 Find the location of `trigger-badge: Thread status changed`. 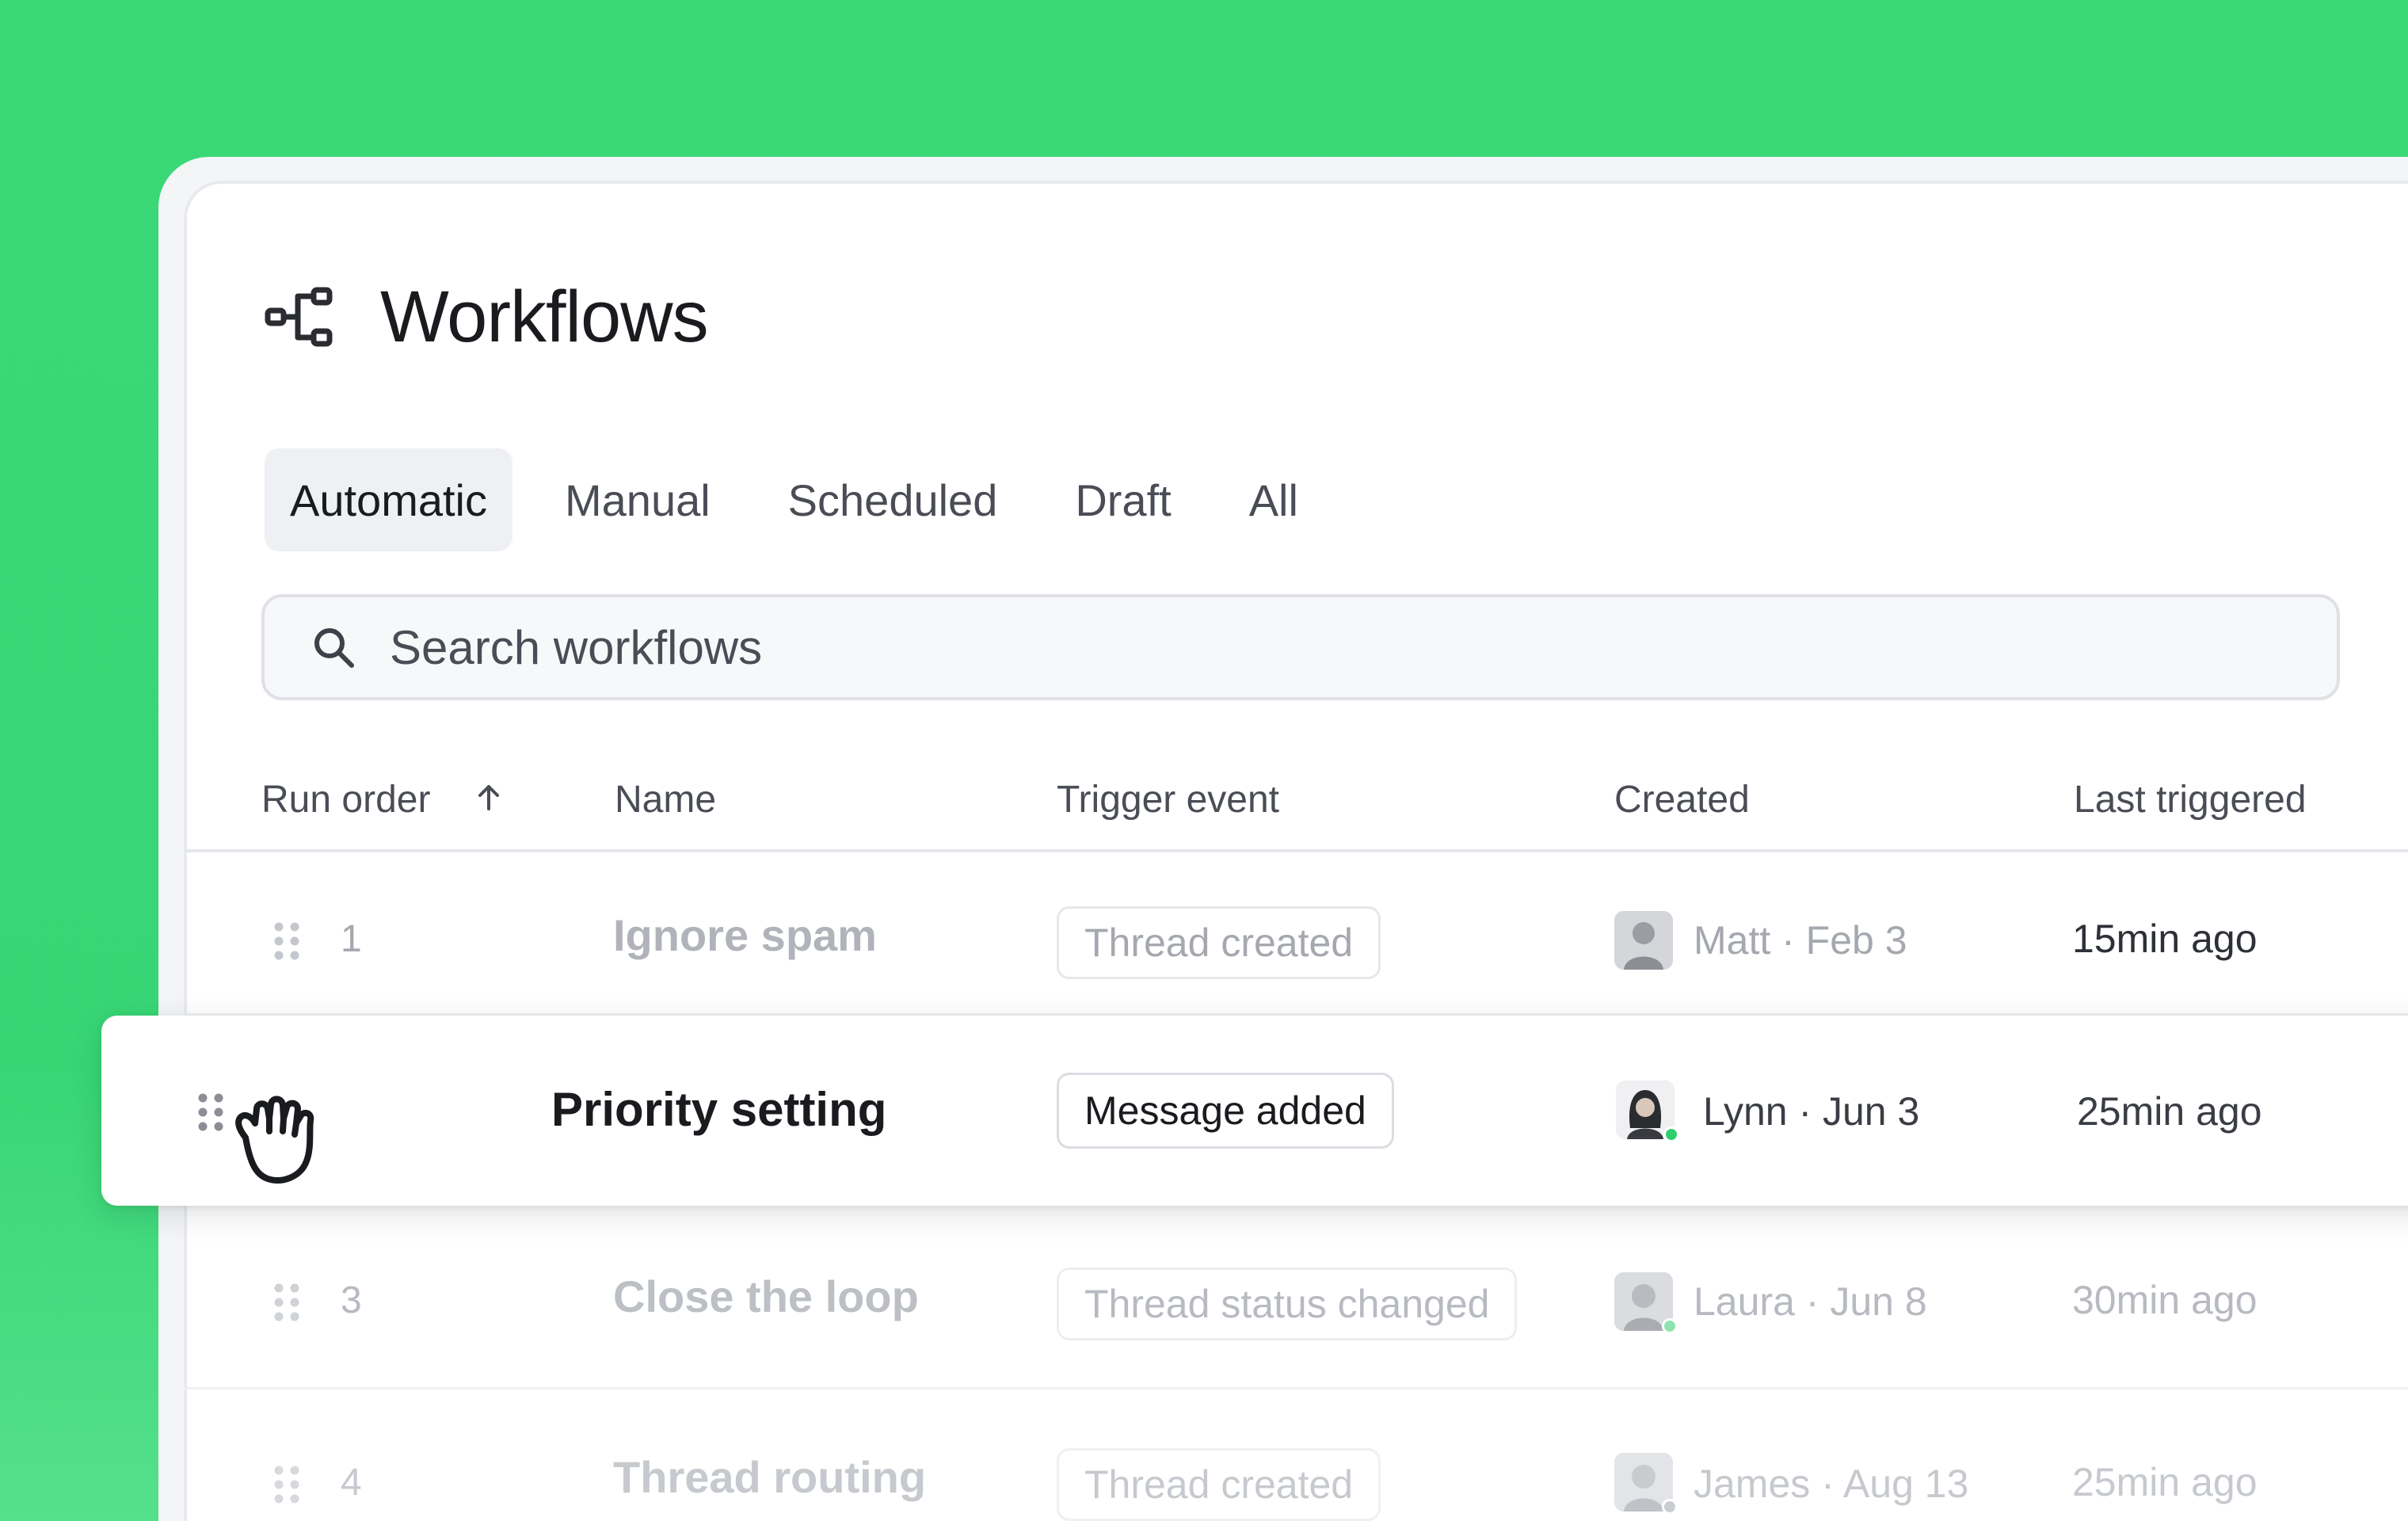

trigger-badge: Thread status changed is located at coordinates (1288, 1304).